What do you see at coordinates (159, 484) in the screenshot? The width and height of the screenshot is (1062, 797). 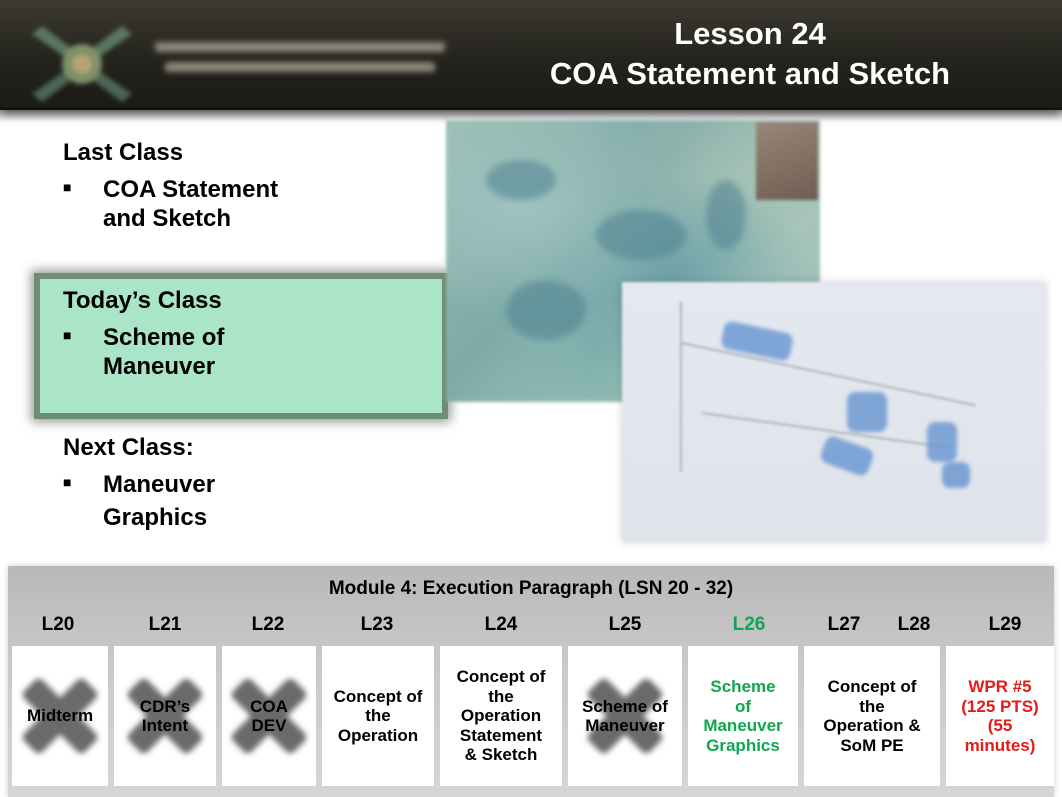 I see `next-class-item-line: Maneuver` at bounding box center [159, 484].